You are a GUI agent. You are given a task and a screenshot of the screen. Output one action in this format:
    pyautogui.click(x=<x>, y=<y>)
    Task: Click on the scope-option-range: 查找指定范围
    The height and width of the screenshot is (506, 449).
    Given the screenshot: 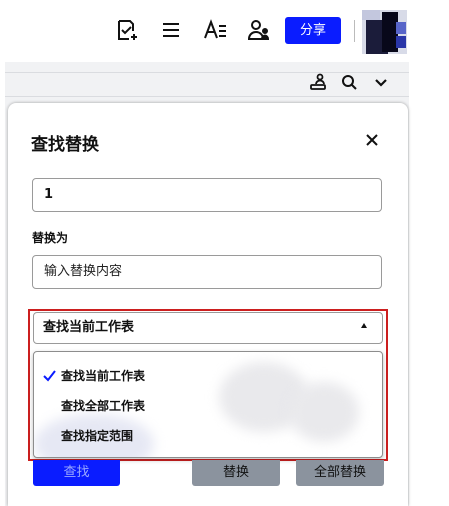 What is the action you would take?
    pyautogui.click(x=208, y=436)
    